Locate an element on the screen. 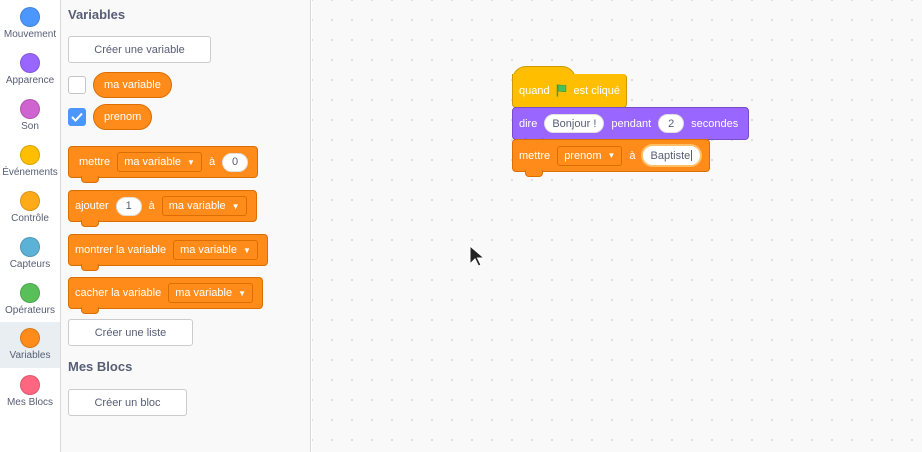  category-motion: Mouvement is located at coordinates (30, 25).